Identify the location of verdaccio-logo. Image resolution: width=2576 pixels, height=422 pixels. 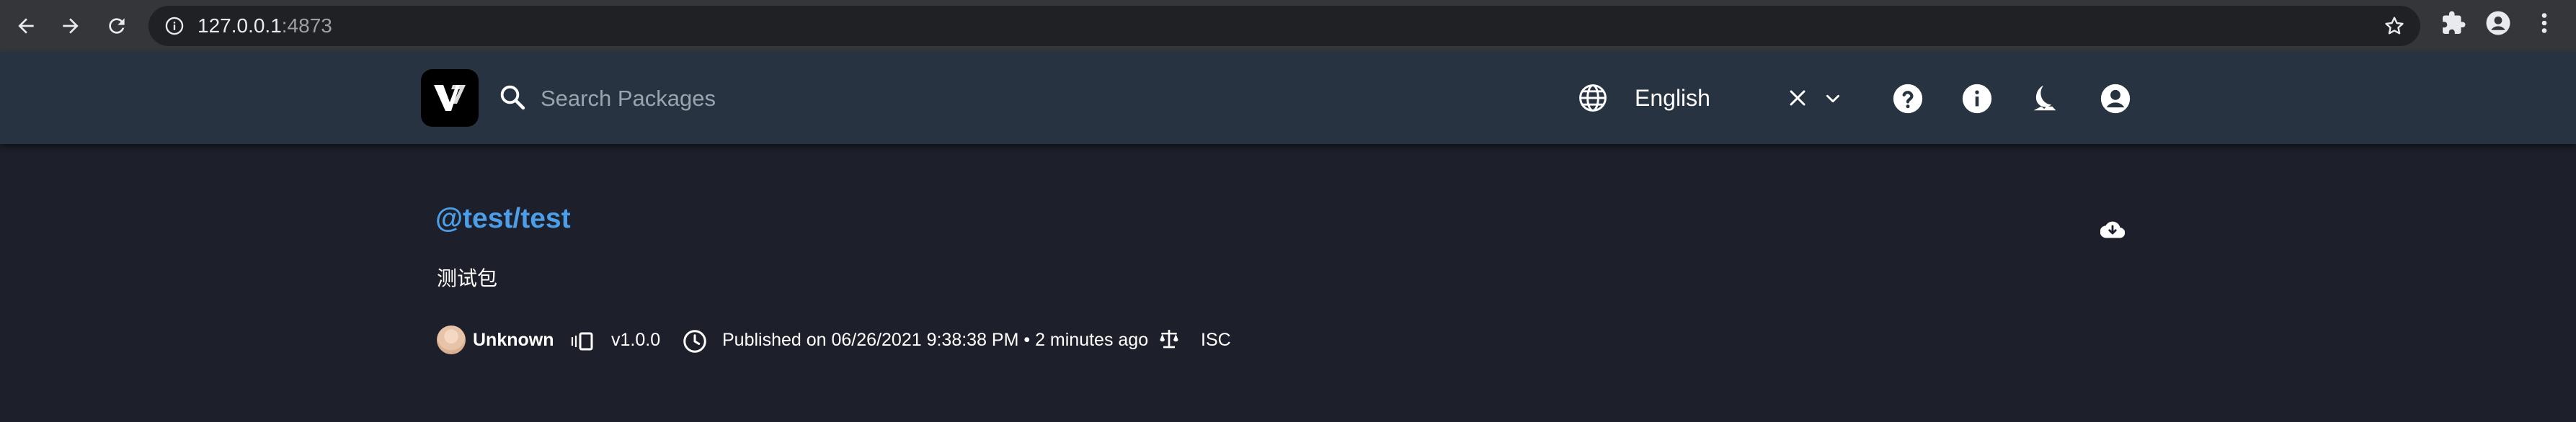
(450, 98).